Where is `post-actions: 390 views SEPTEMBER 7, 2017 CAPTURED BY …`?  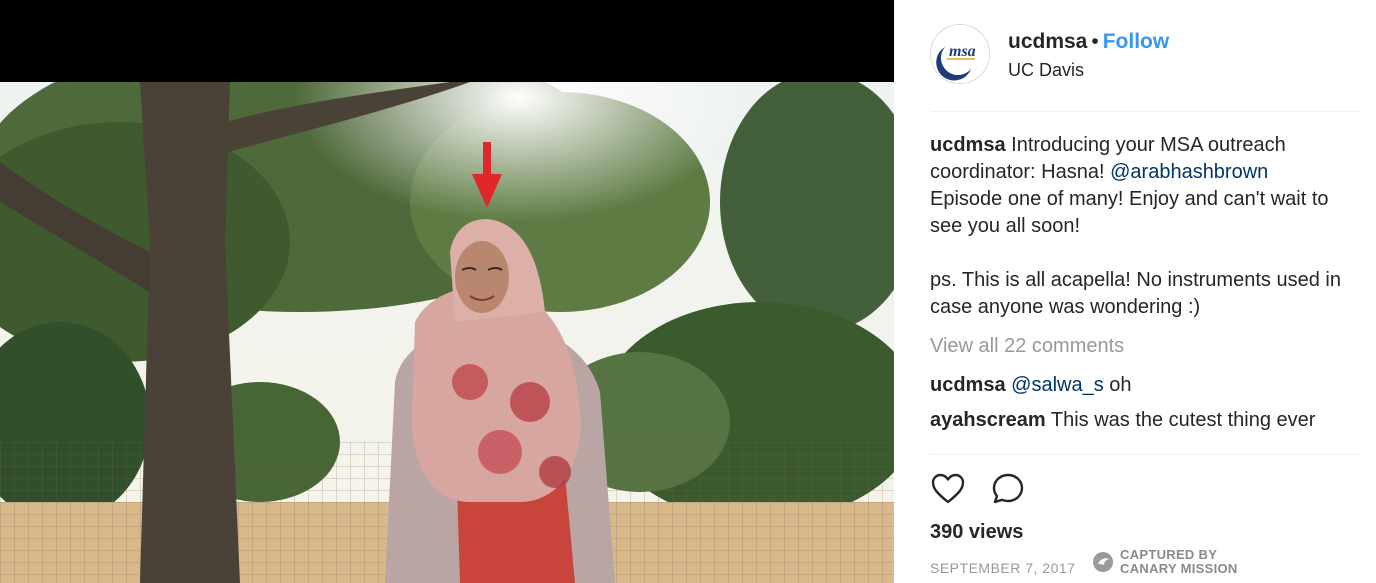
post-actions: 390 views SEPTEMBER 7, 2017 CAPTURED BY … is located at coordinates (1145, 518).